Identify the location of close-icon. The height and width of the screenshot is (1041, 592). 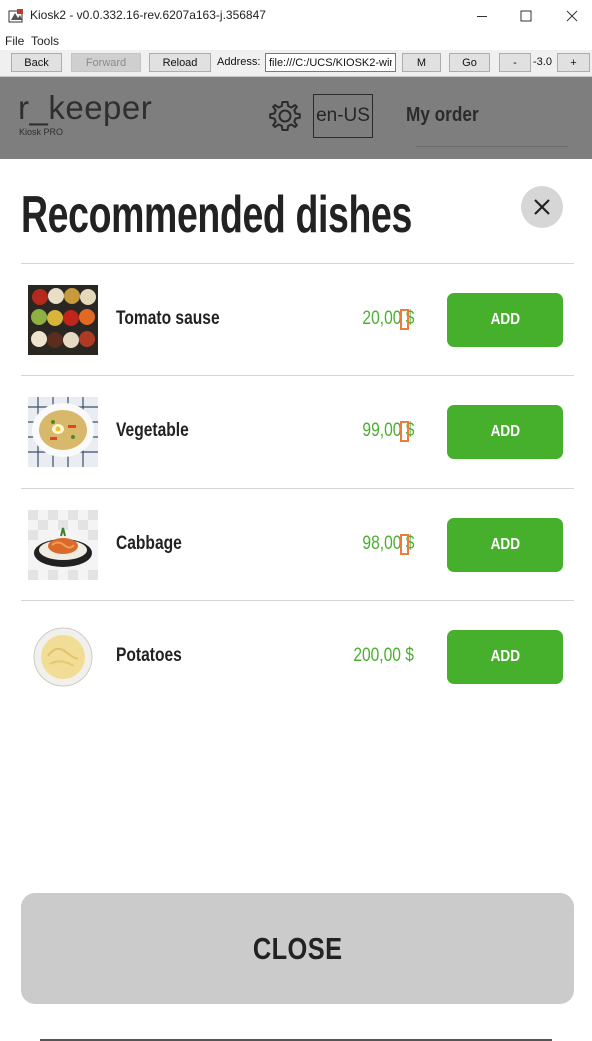
(542, 207).